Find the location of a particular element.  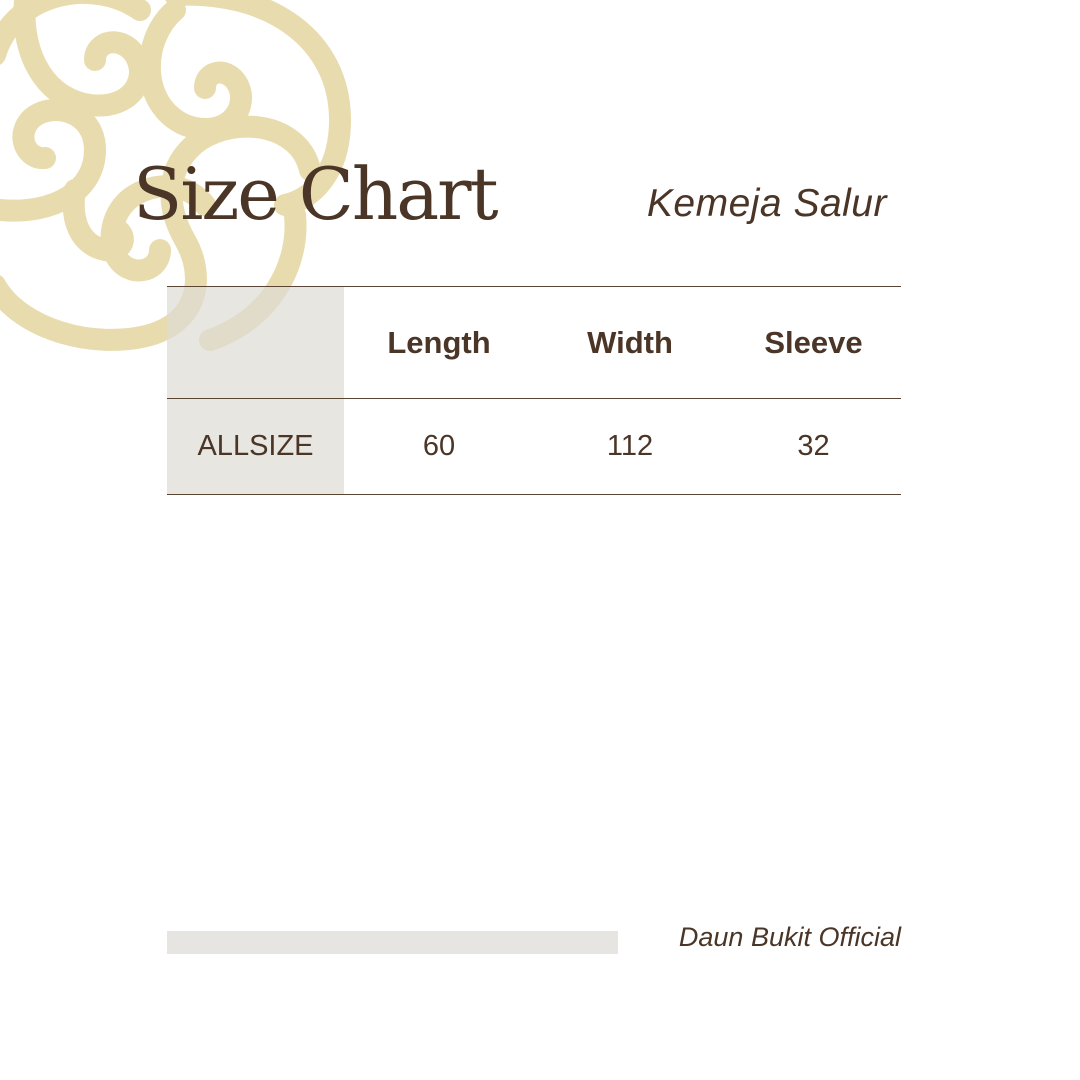

table-row: ALLSIZE 60 112 32 is located at coordinates (534, 446).